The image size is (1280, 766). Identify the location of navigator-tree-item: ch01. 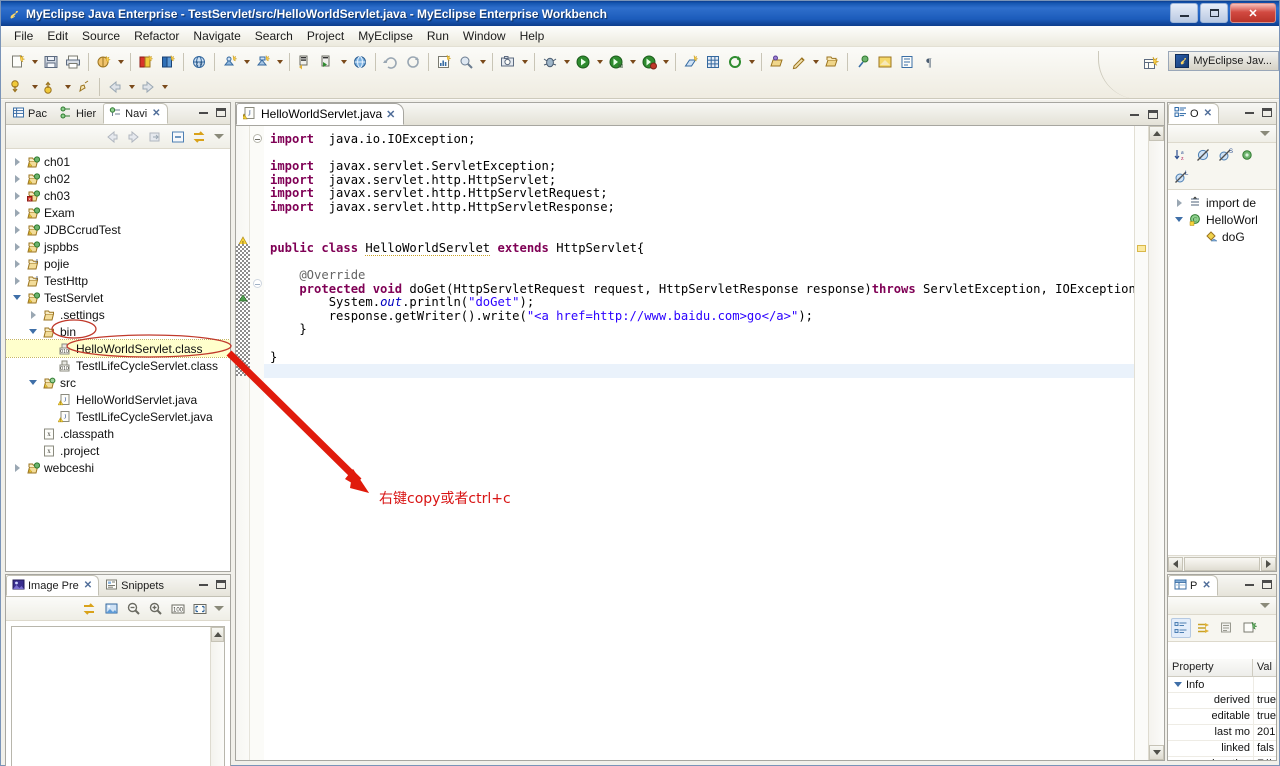
(118, 161).